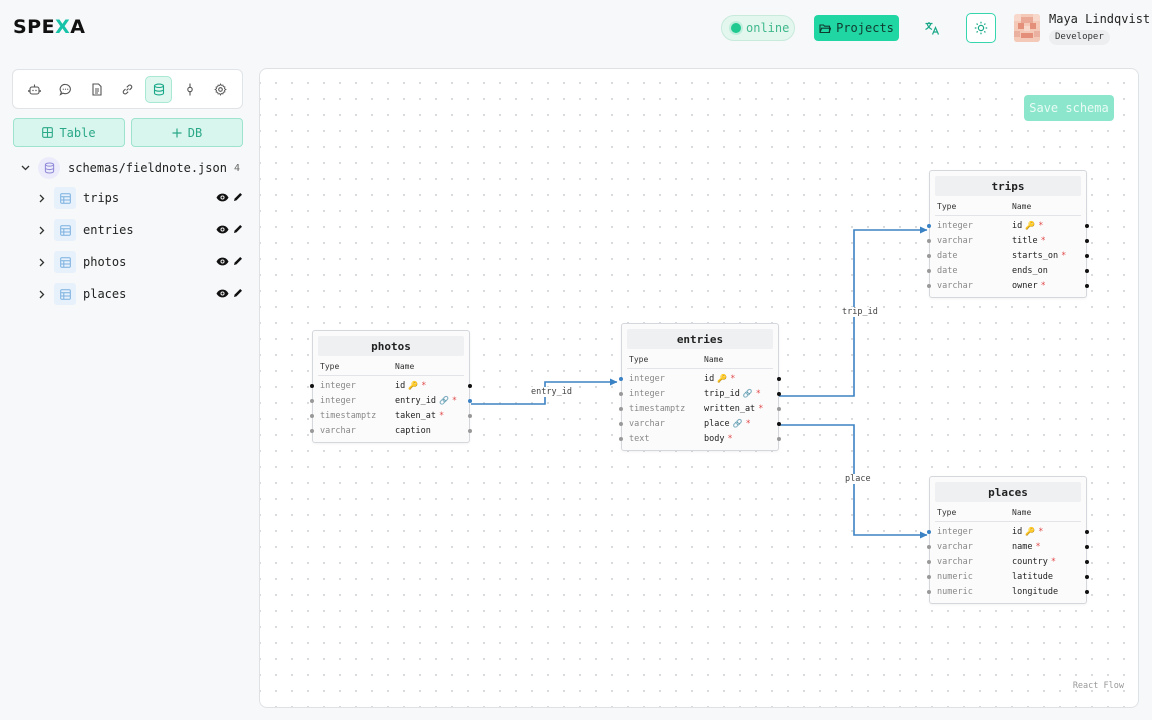  What do you see at coordinates (1008, 546) in the screenshot?
I see `column-row: varchar name *` at bounding box center [1008, 546].